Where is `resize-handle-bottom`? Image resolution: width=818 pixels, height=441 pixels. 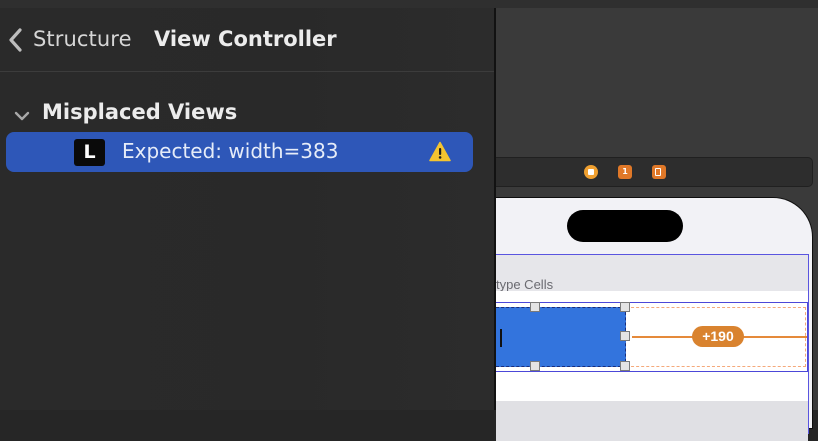
resize-handle-bottom is located at coordinates (535, 366).